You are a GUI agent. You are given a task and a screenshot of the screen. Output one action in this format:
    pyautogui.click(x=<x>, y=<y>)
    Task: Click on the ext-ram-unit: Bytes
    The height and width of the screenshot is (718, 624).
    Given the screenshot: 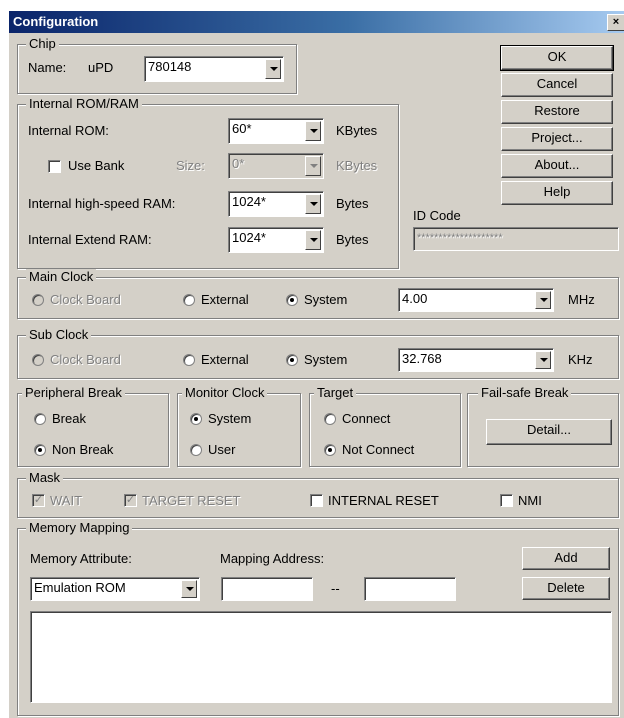 What is the action you would take?
    pyautogui.click(x=352, y=239)
    